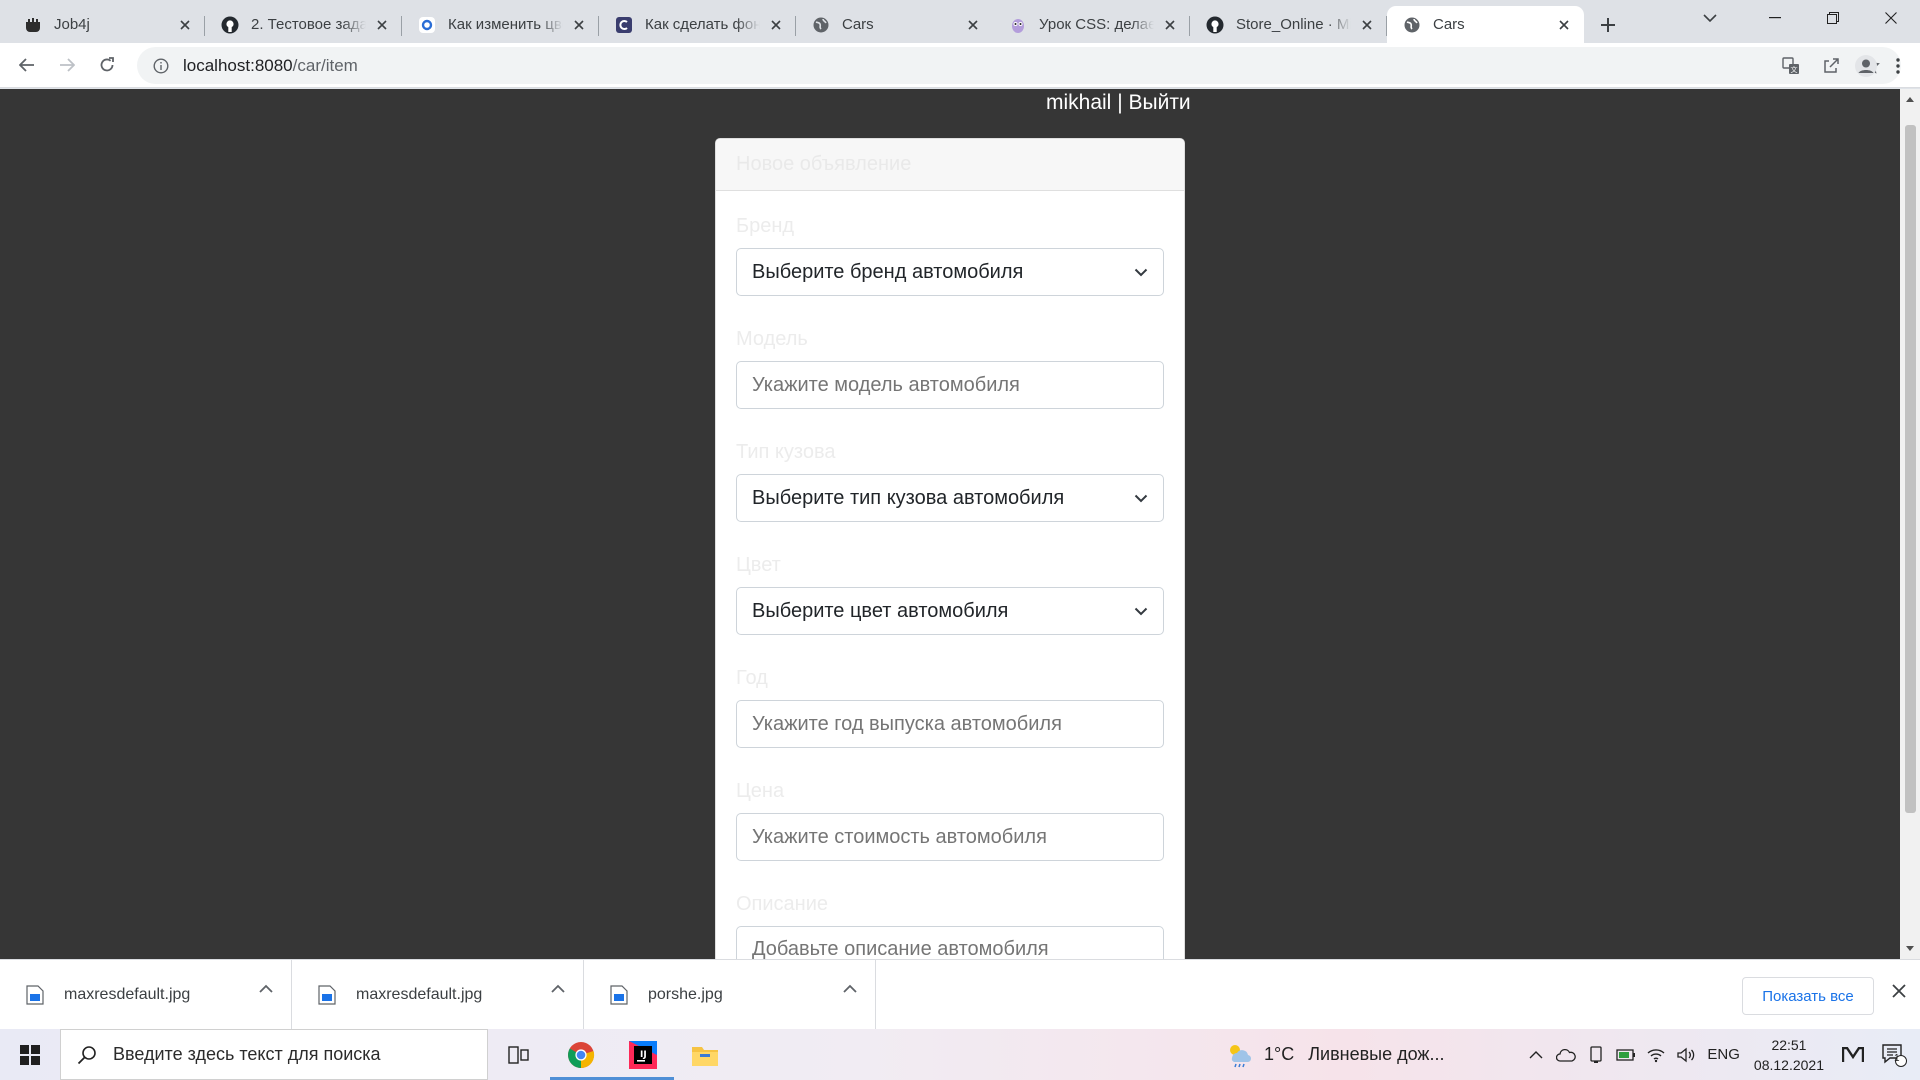  Describe the element at coordinates (1789, 1044) in the screenshot. I see `clock-time: 22:51` at that location.